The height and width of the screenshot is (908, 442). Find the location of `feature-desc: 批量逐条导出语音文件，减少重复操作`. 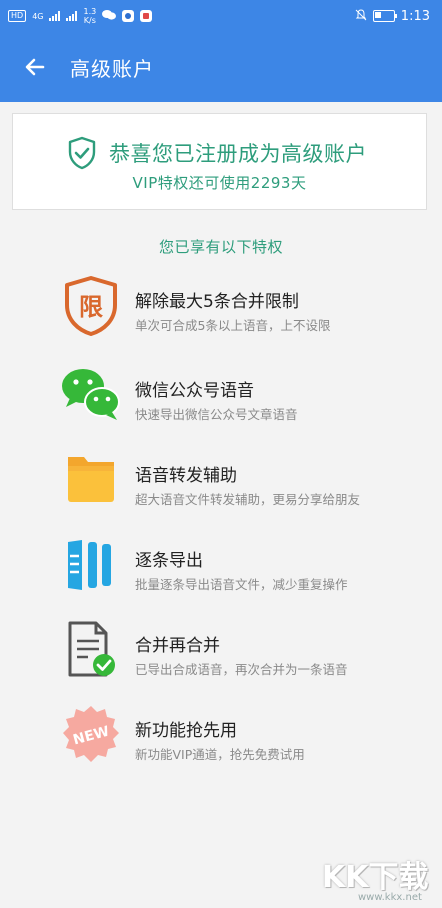

feature-desc: 批量逐条导出语音文件，减少重复操作 is located at coordinates (241, 584).